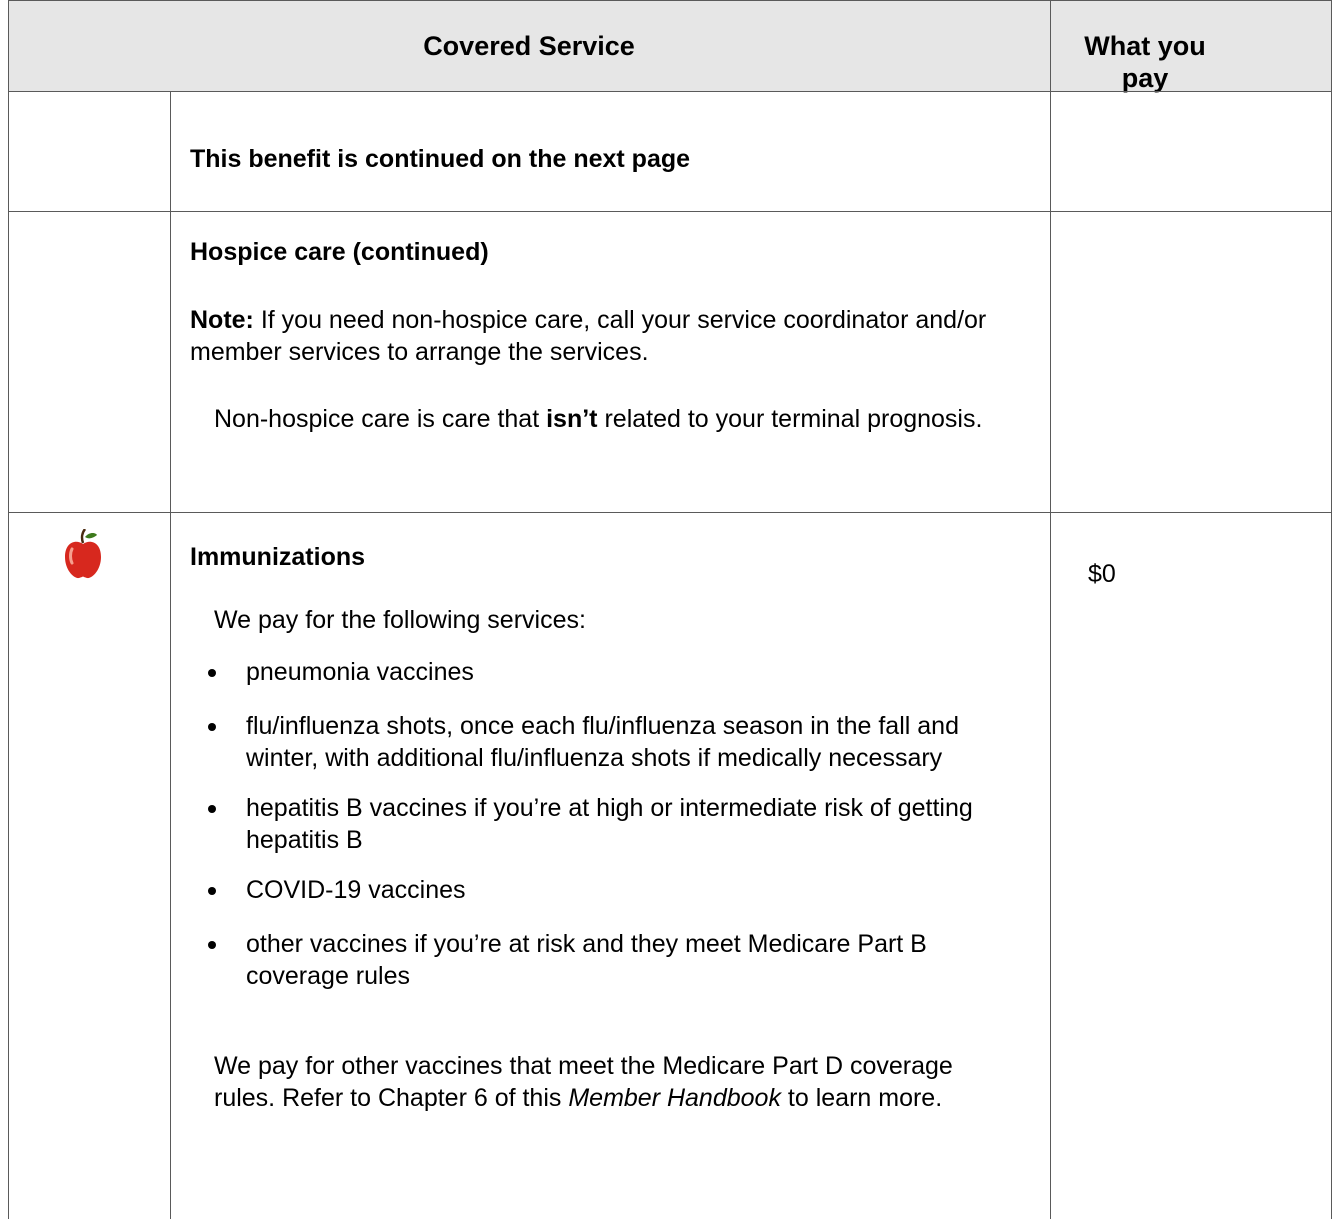  Describe the element at coordinates (1050, 609) in the screenshot. I see `column-divider-pay` at that location.